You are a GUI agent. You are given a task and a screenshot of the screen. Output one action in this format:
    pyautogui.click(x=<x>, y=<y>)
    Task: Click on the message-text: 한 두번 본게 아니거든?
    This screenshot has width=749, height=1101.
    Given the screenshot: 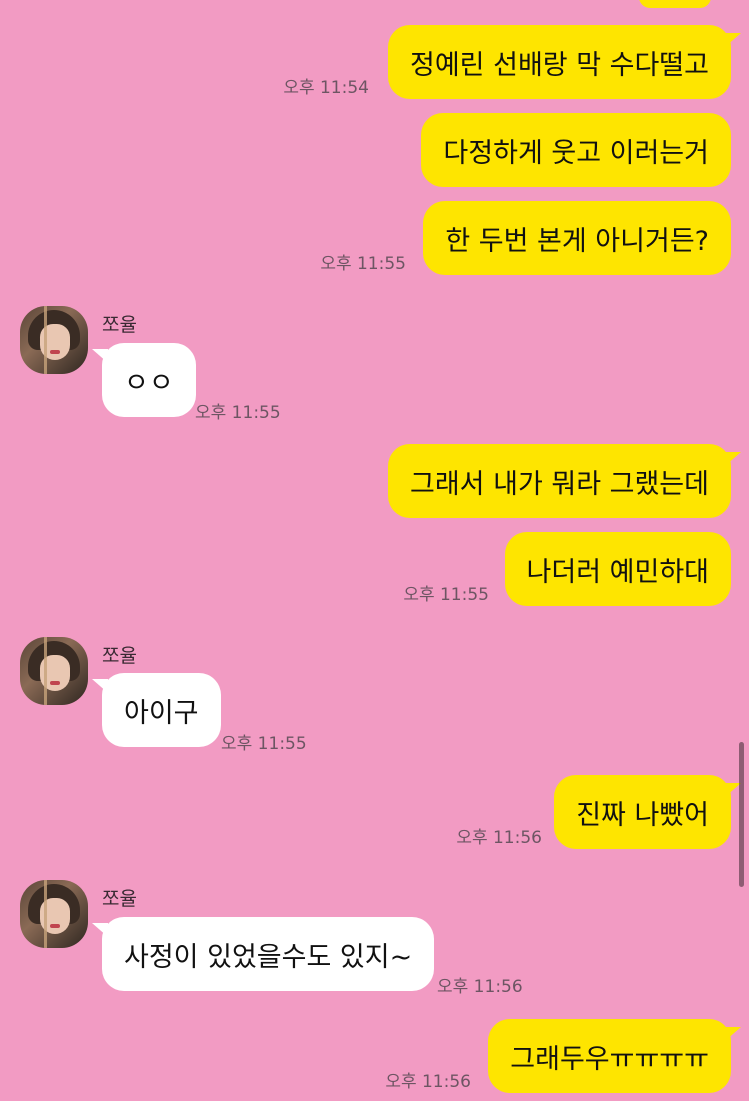 What is the action you would take?
    pyautogui.click(x=577, y=241)
    